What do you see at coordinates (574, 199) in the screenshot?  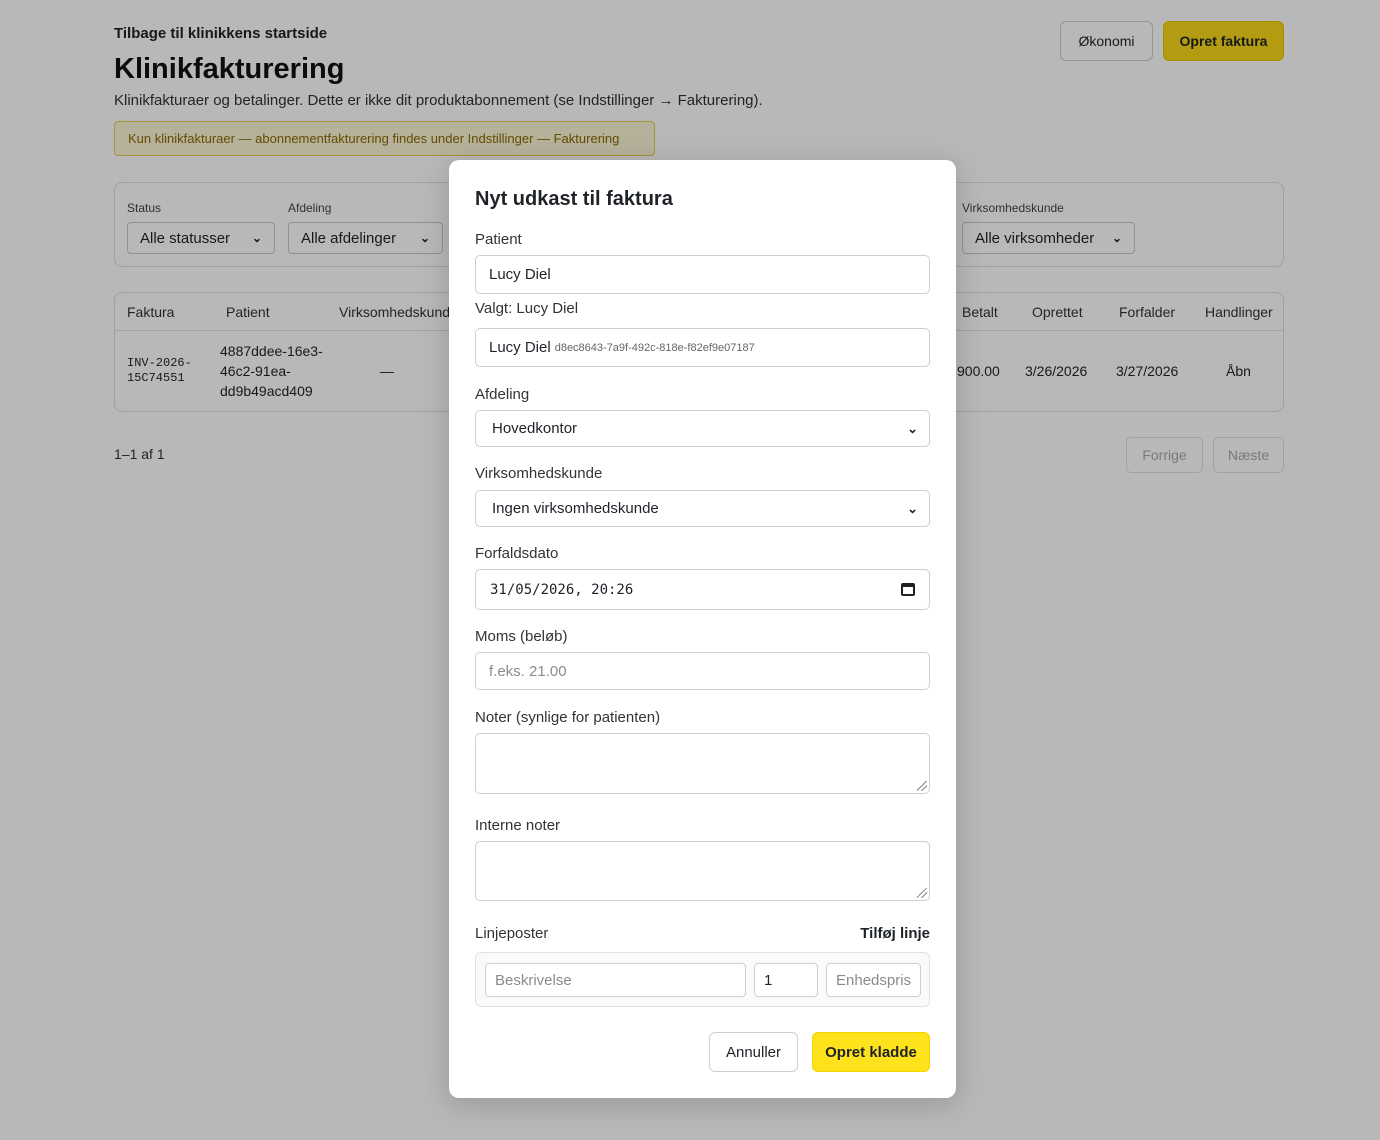 I see `dialog-title: Nyt udkast til faktura` at bounding box center [574, 199].